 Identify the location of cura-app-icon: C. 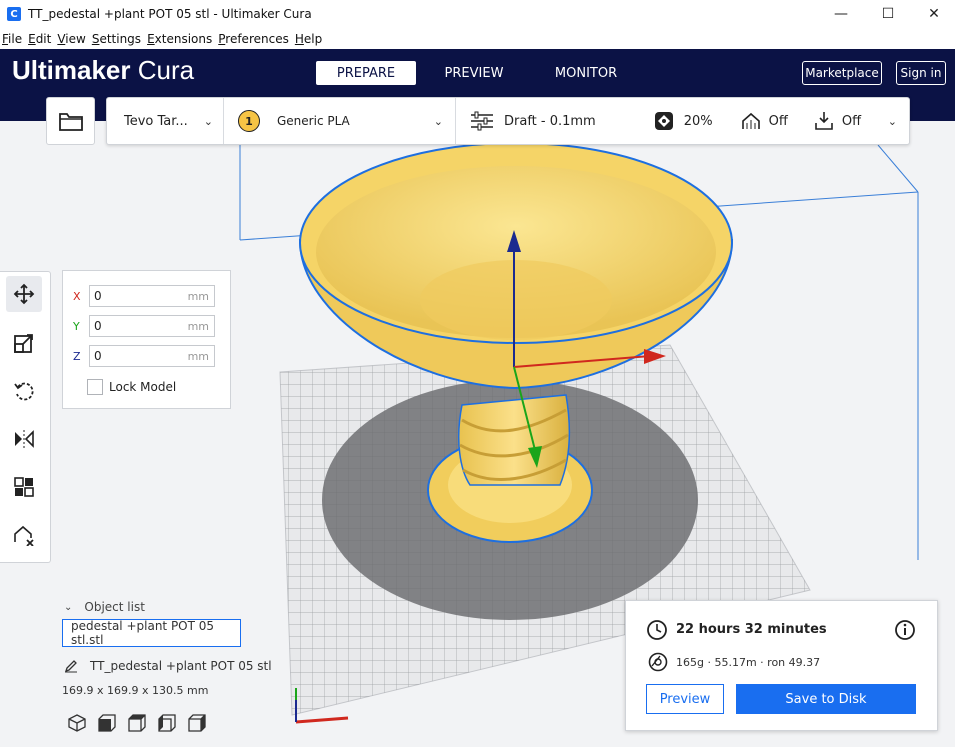
(14, 14).